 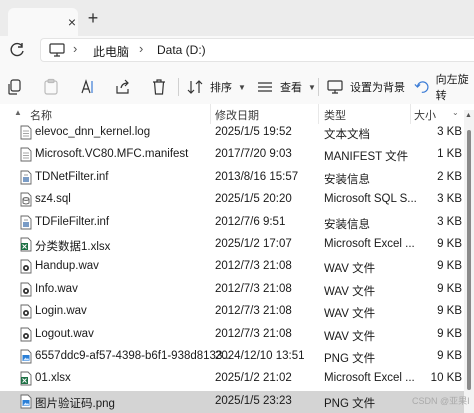 What do you see at coordinates (253, 378) in the screenshot?
I see `file-modified-date: 2025/1/2 21:02` at bounding box center [253, 378].